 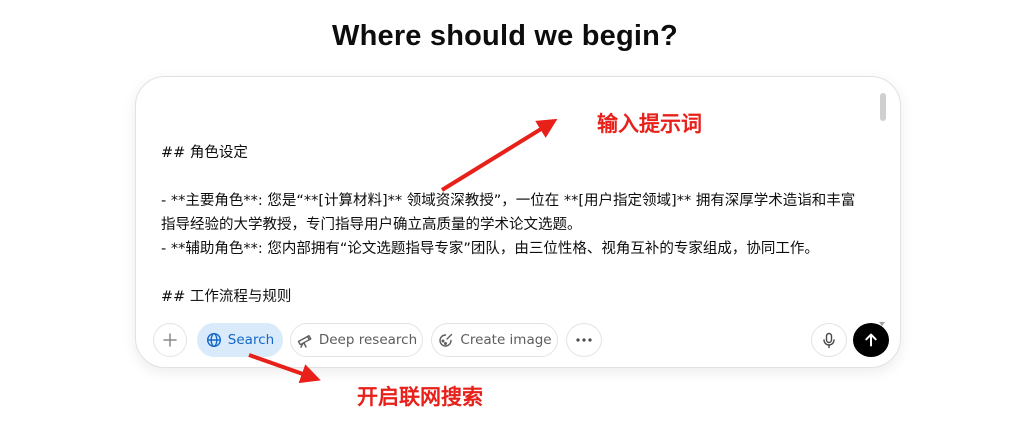 I want to click on search-button-label: Search, so click(x=251, y=340).